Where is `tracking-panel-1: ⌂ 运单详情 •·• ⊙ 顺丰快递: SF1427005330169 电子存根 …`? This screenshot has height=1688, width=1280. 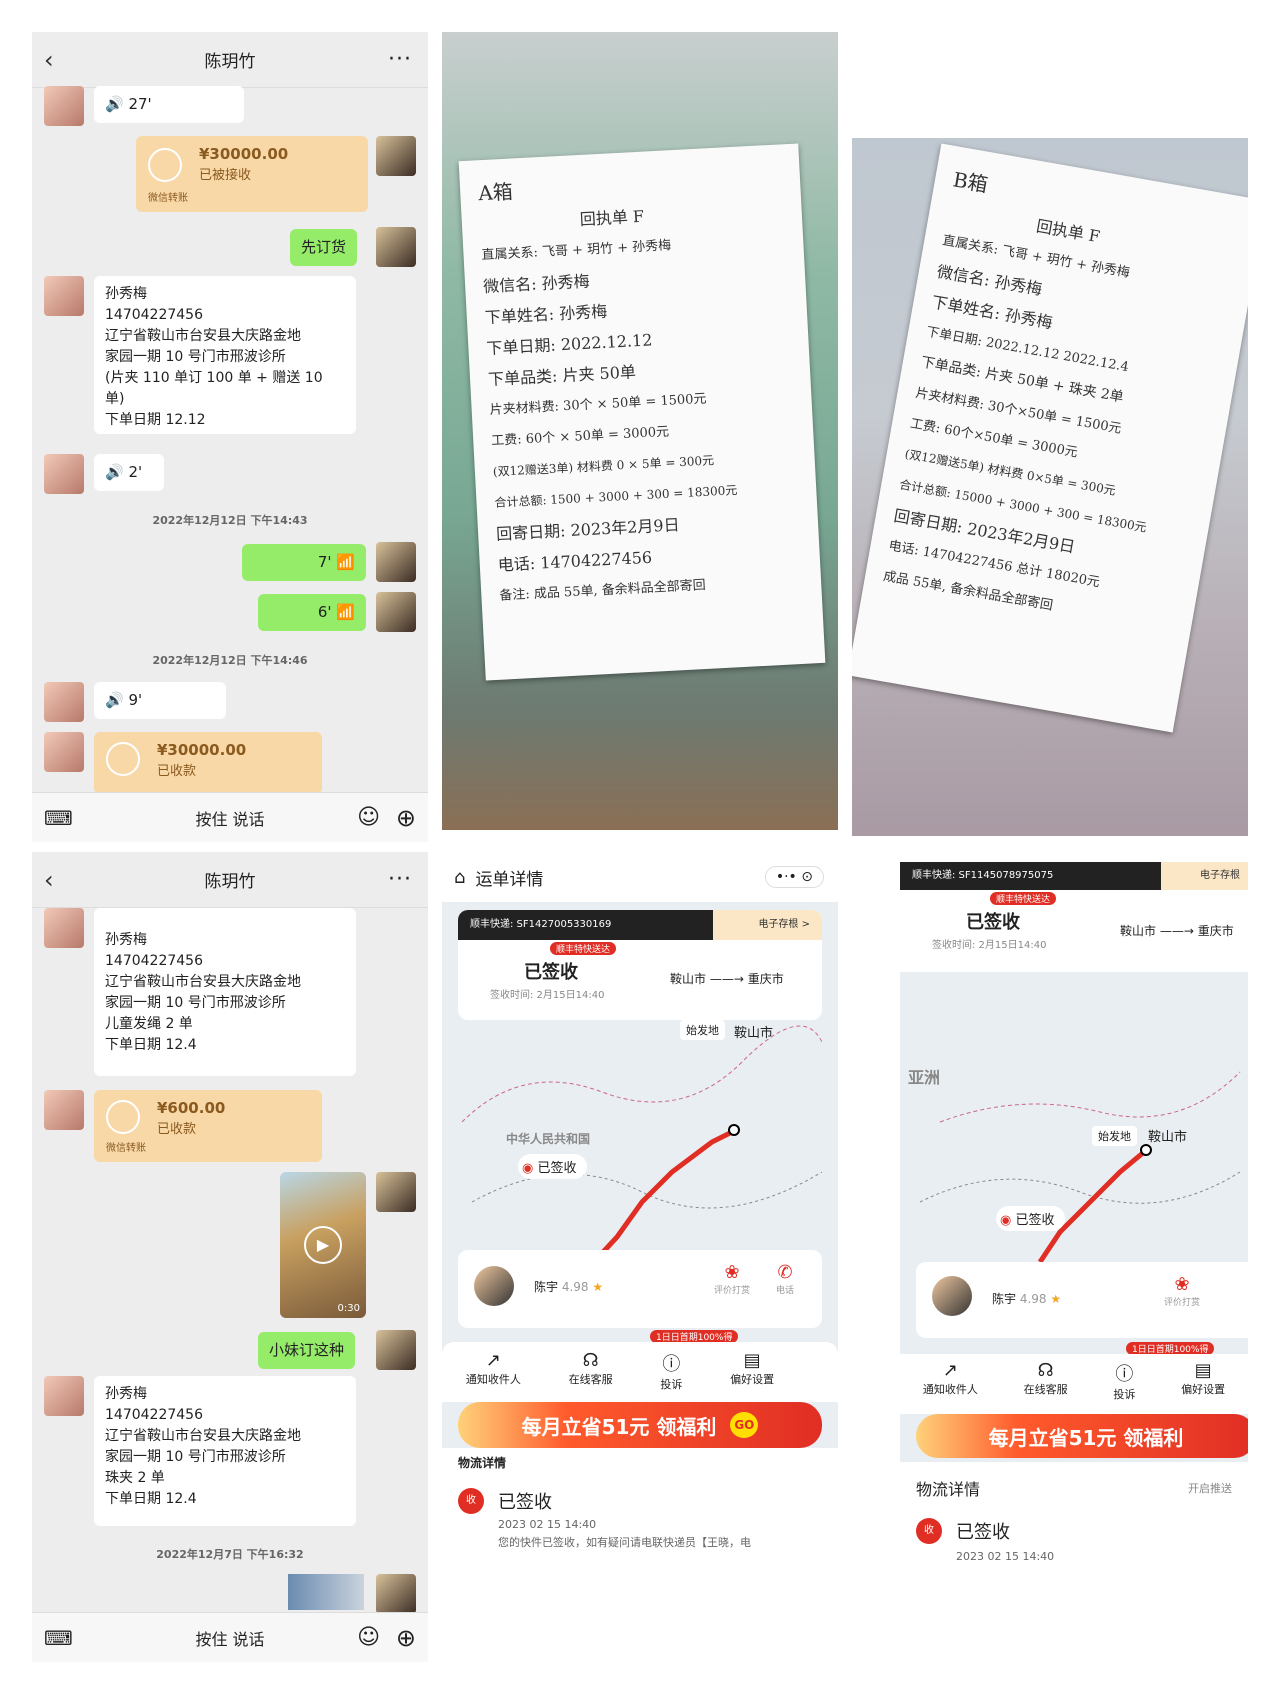
tracking-panel-1: ⌂ 运单详情 •·• ⊙ 顺丰快递: SF1427005330169 电子存根 … is located at coordinates (640, 1257).